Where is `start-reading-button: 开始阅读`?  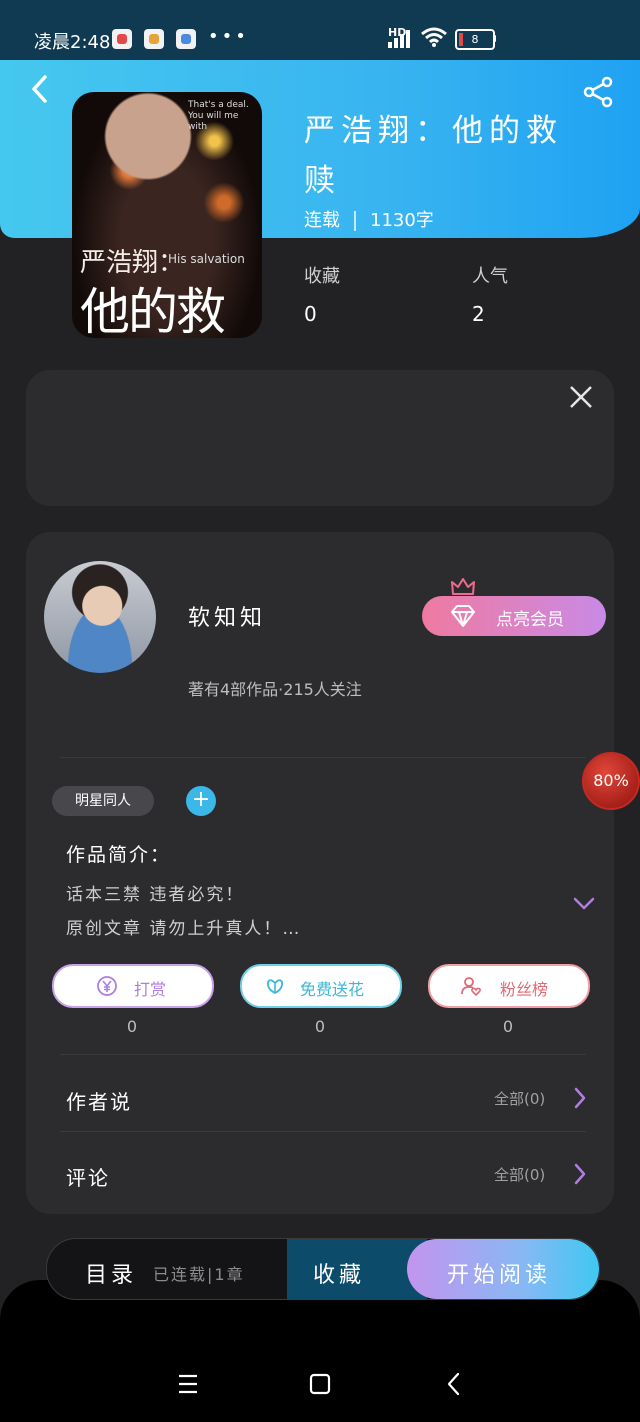 start-reading-button: 开始阅读 is located at coordinates (503, 1269).